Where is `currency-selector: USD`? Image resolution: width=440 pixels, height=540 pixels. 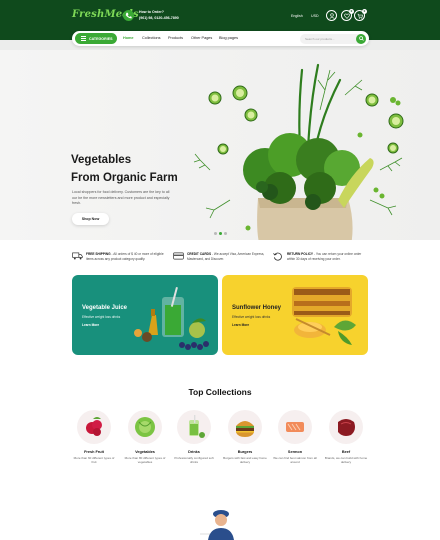
currency-selector: USD is located at coordinates (315, 16).